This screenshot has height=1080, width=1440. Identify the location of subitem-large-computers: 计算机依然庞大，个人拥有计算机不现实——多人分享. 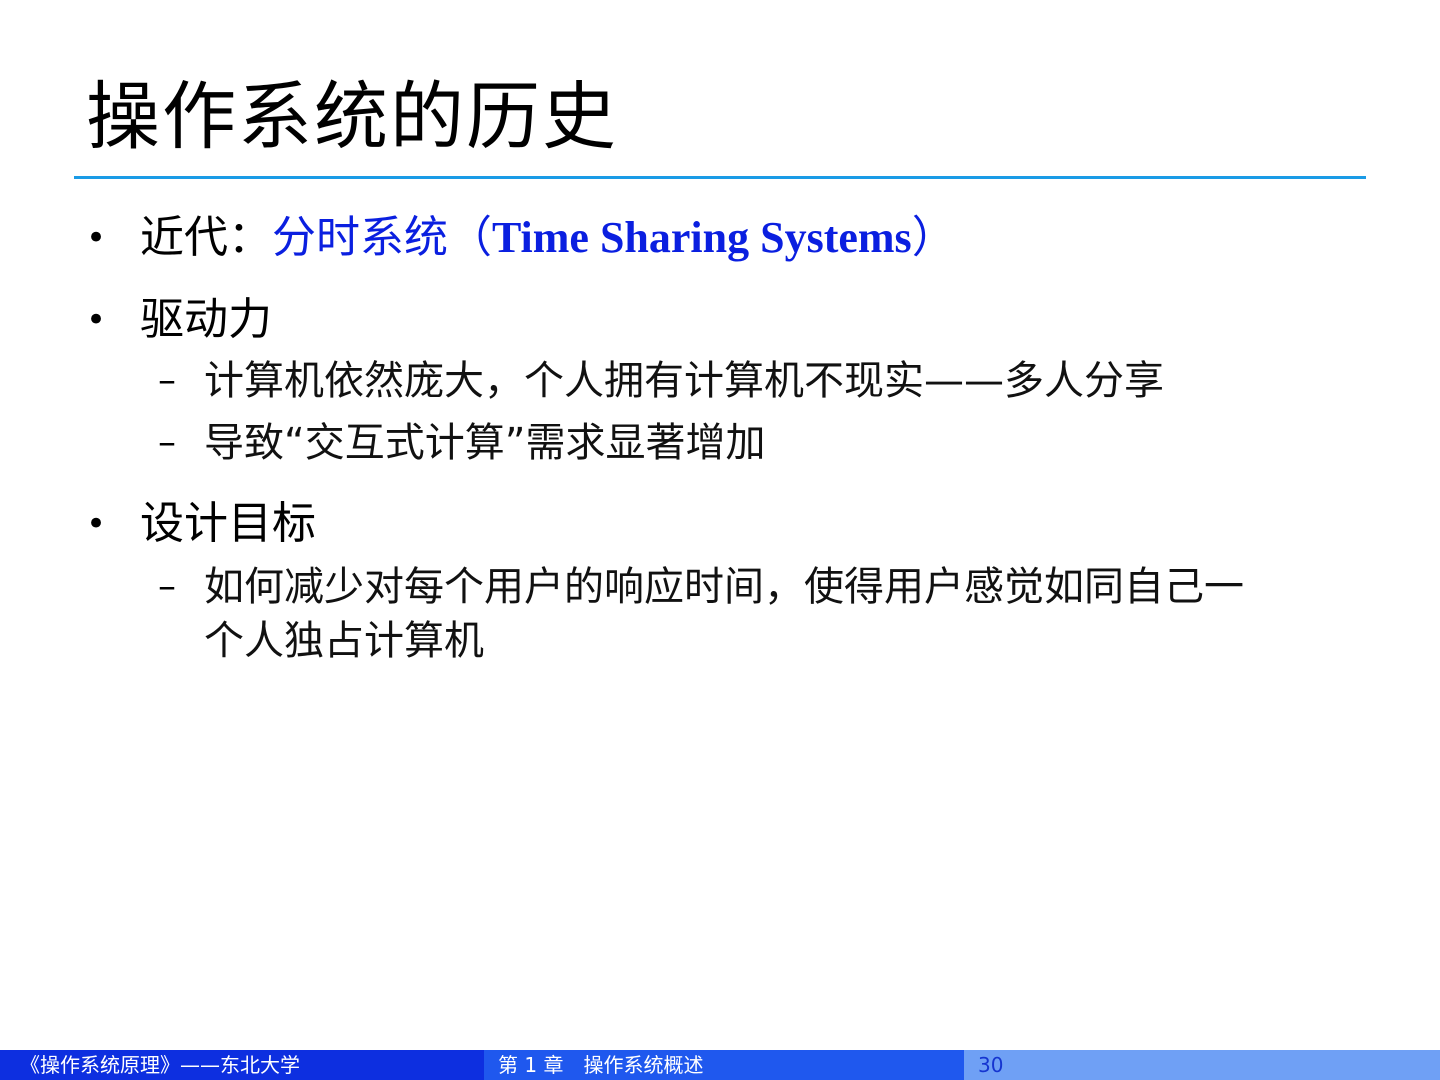
(684, 381).